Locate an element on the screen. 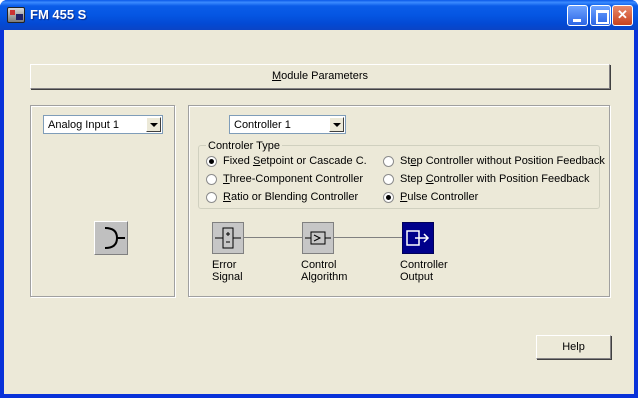  module-parameters-label-accel: M is located at coordinates (277, 76).